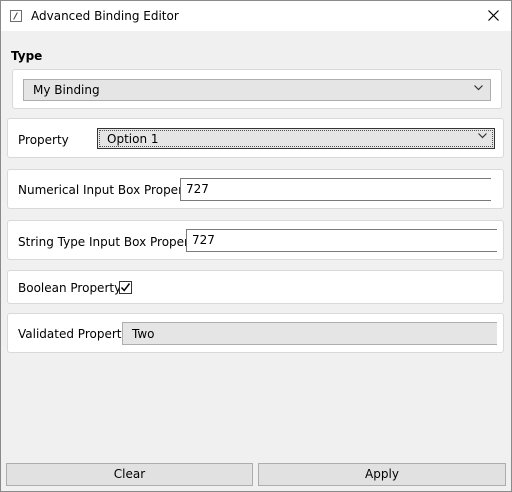  I want to click on property-dropdown-value: Option 1, so click(133, 139).